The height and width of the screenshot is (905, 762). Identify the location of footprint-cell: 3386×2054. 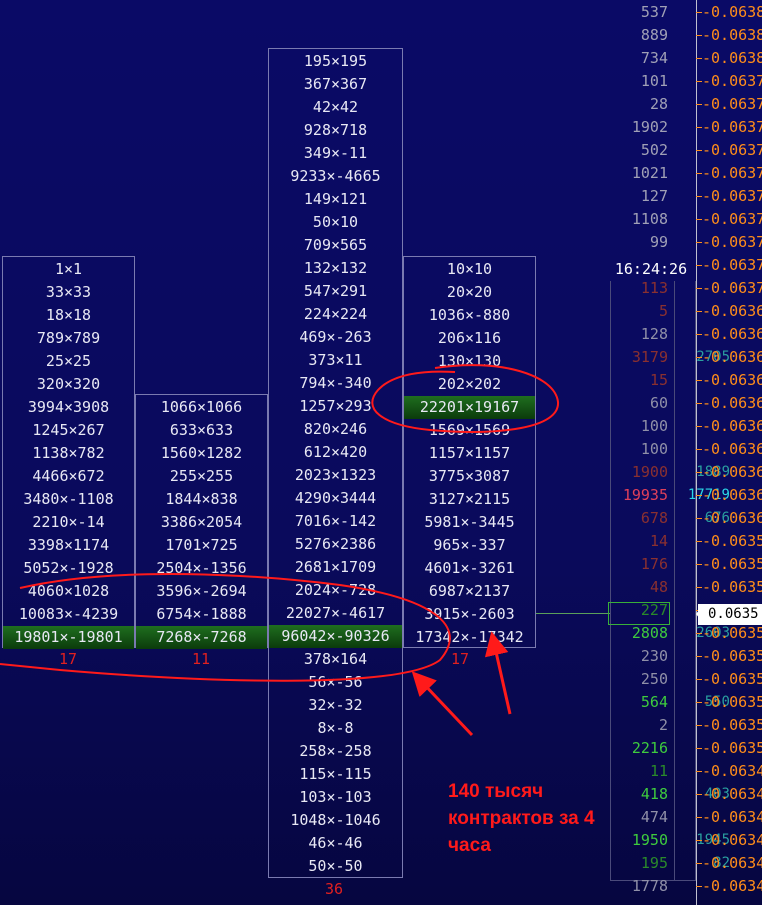
(201, 522).